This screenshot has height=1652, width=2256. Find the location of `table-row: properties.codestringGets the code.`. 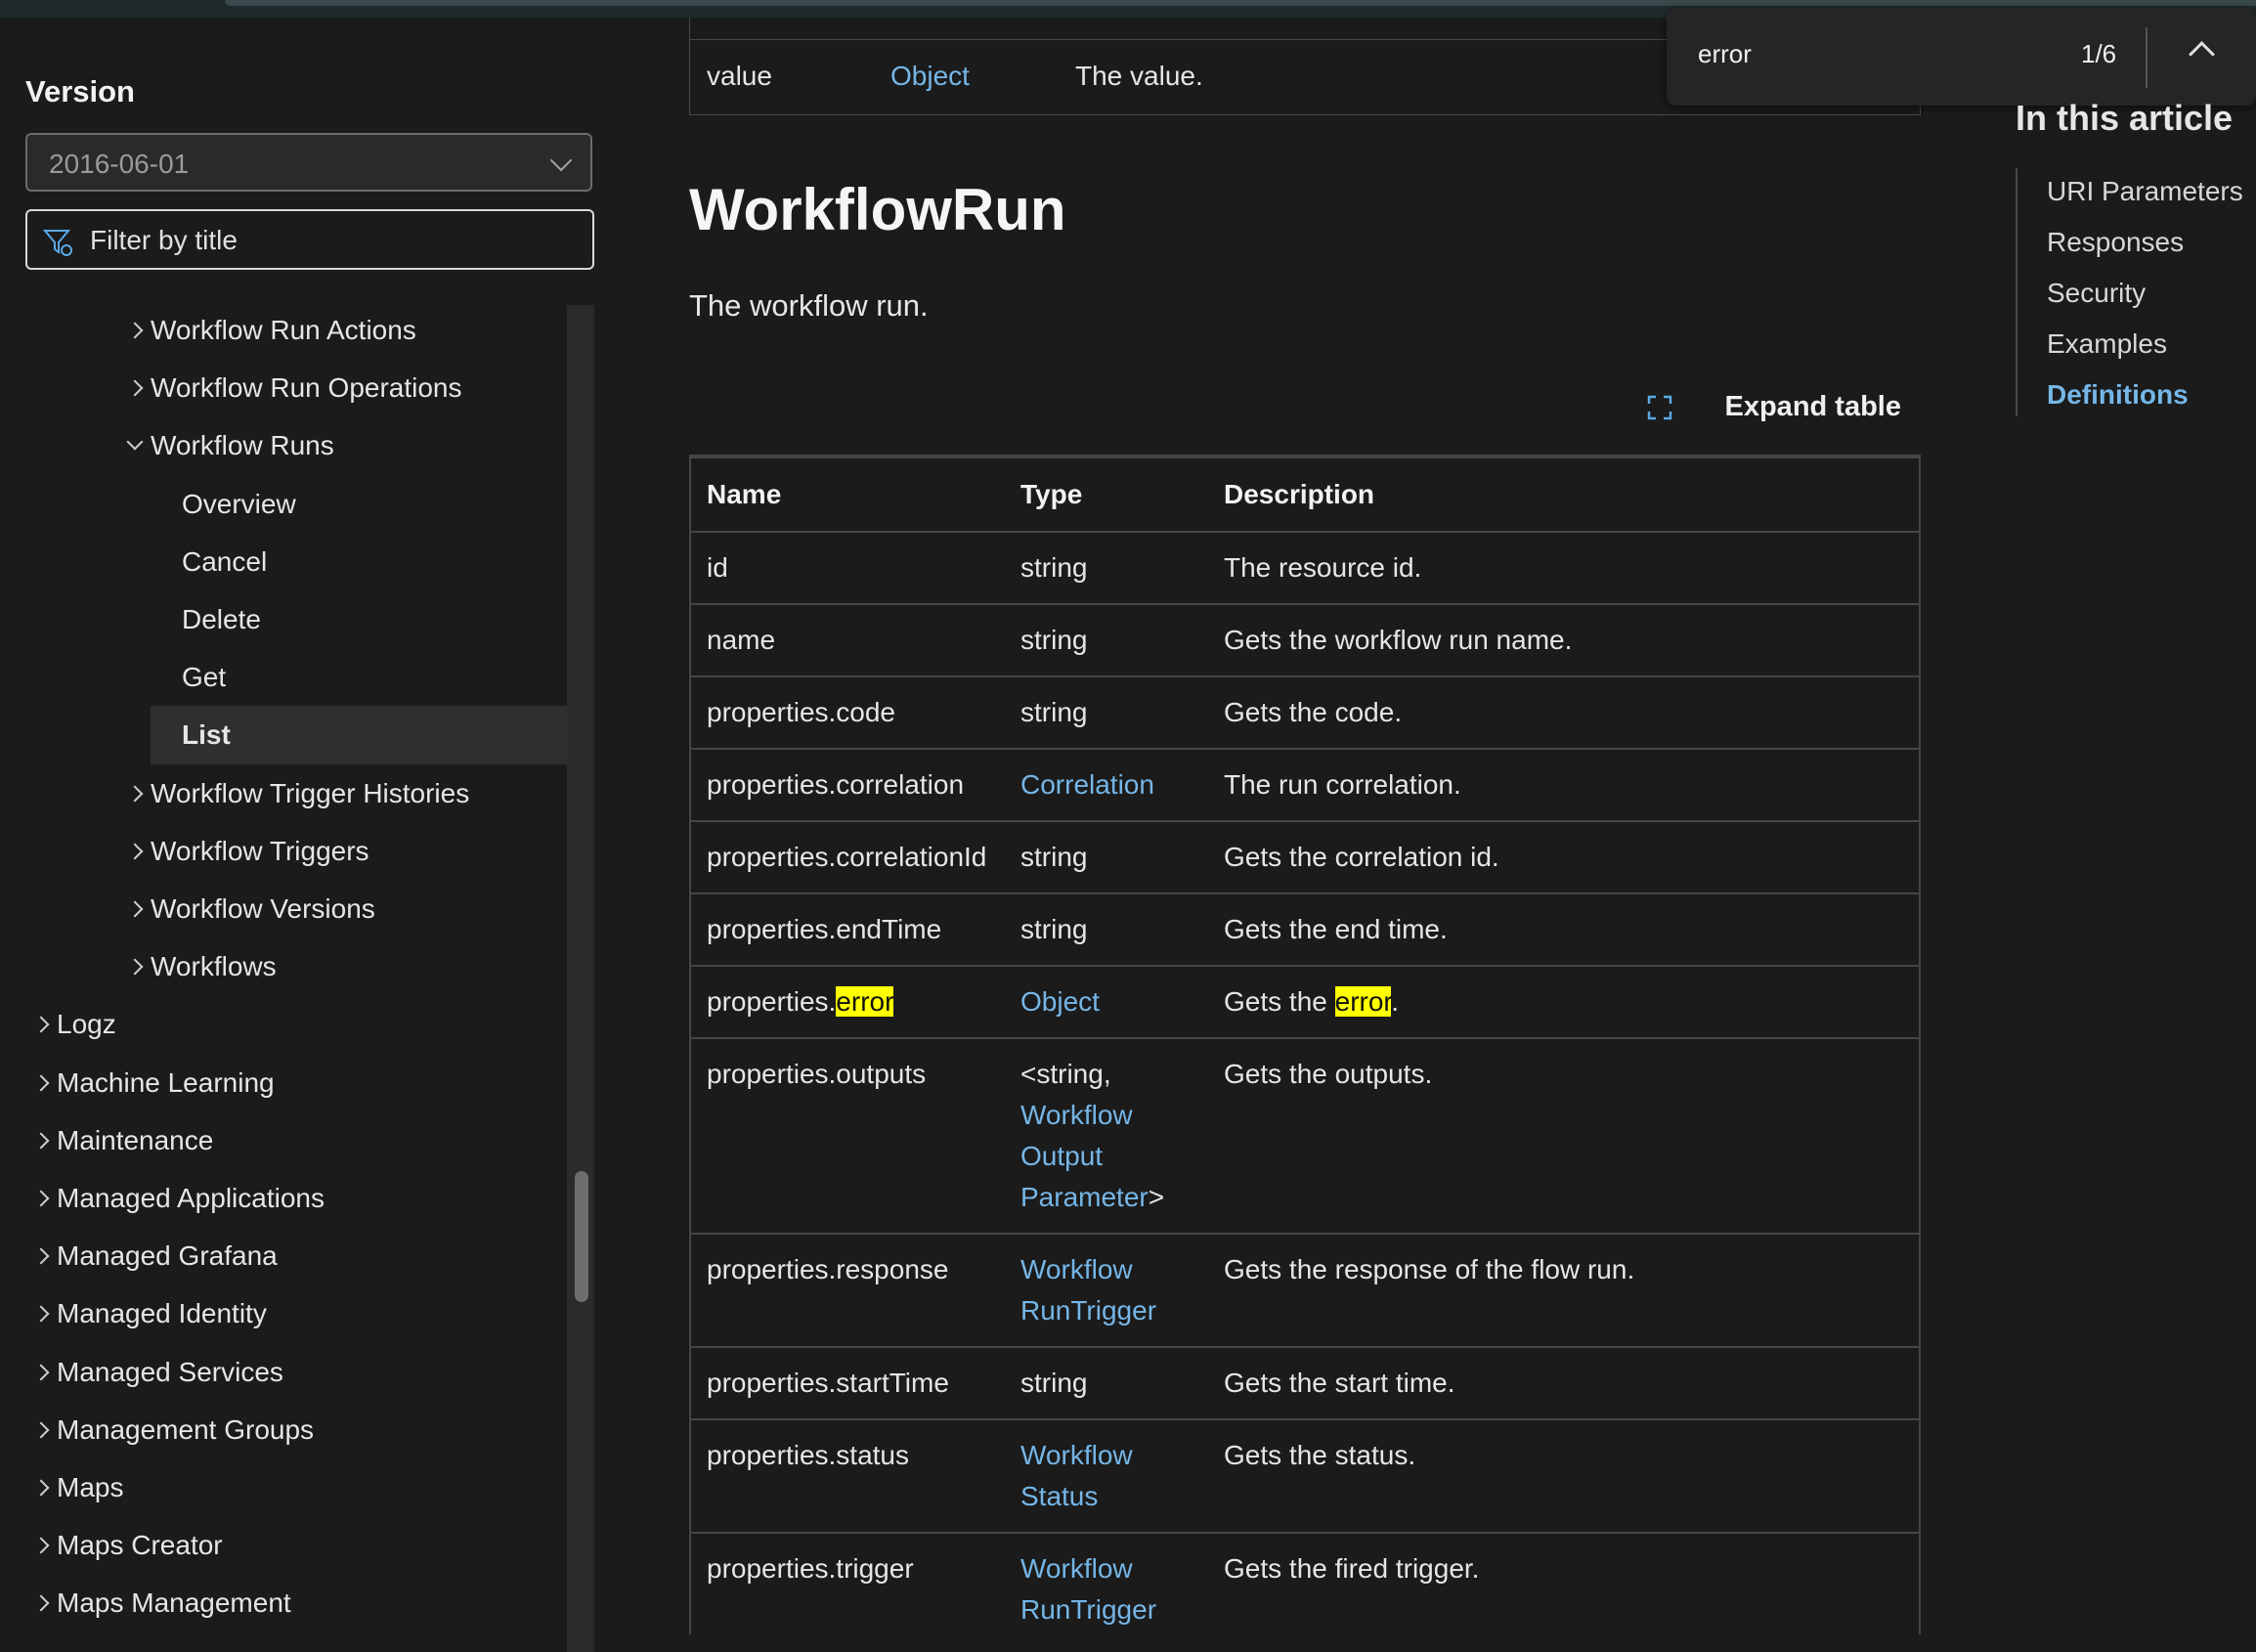

table-row: properties.codestringGets the code. is located at coordinates (1305, 712).